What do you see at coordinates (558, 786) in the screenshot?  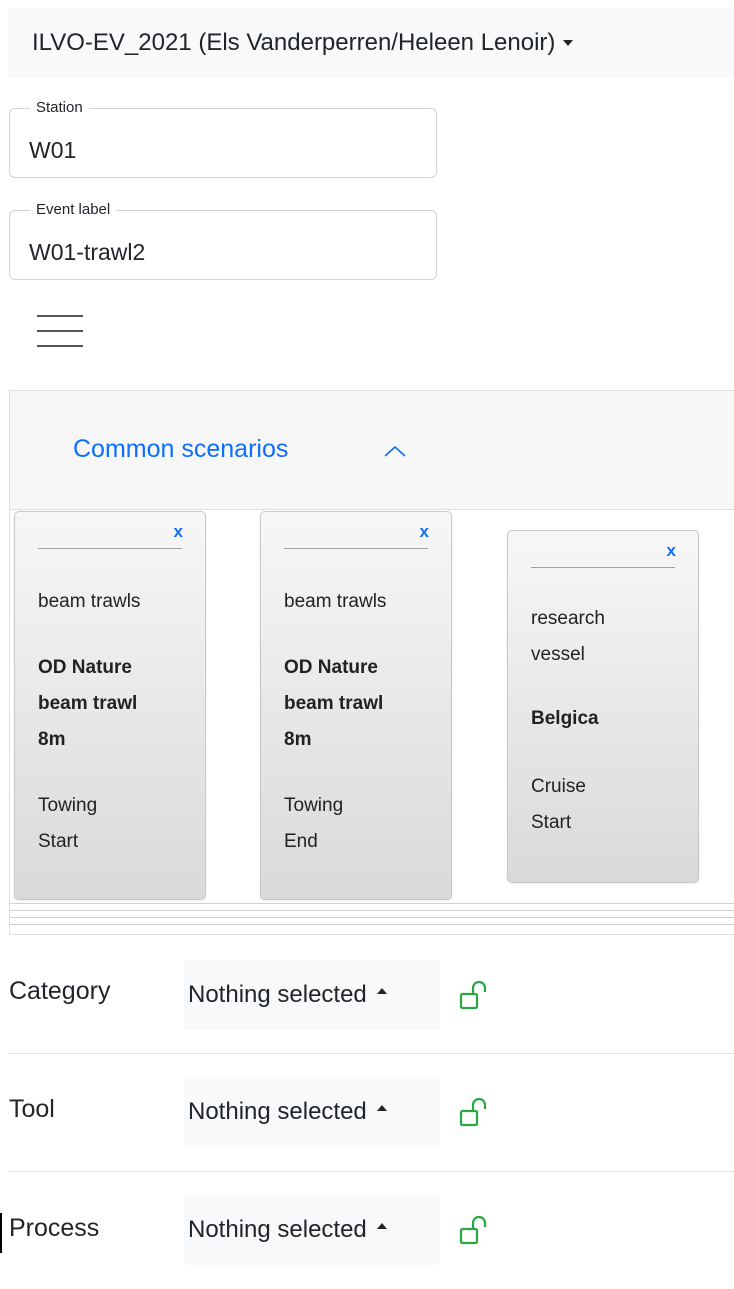 I see `card-process-line: Cruise` at bounding box center [558, 786].